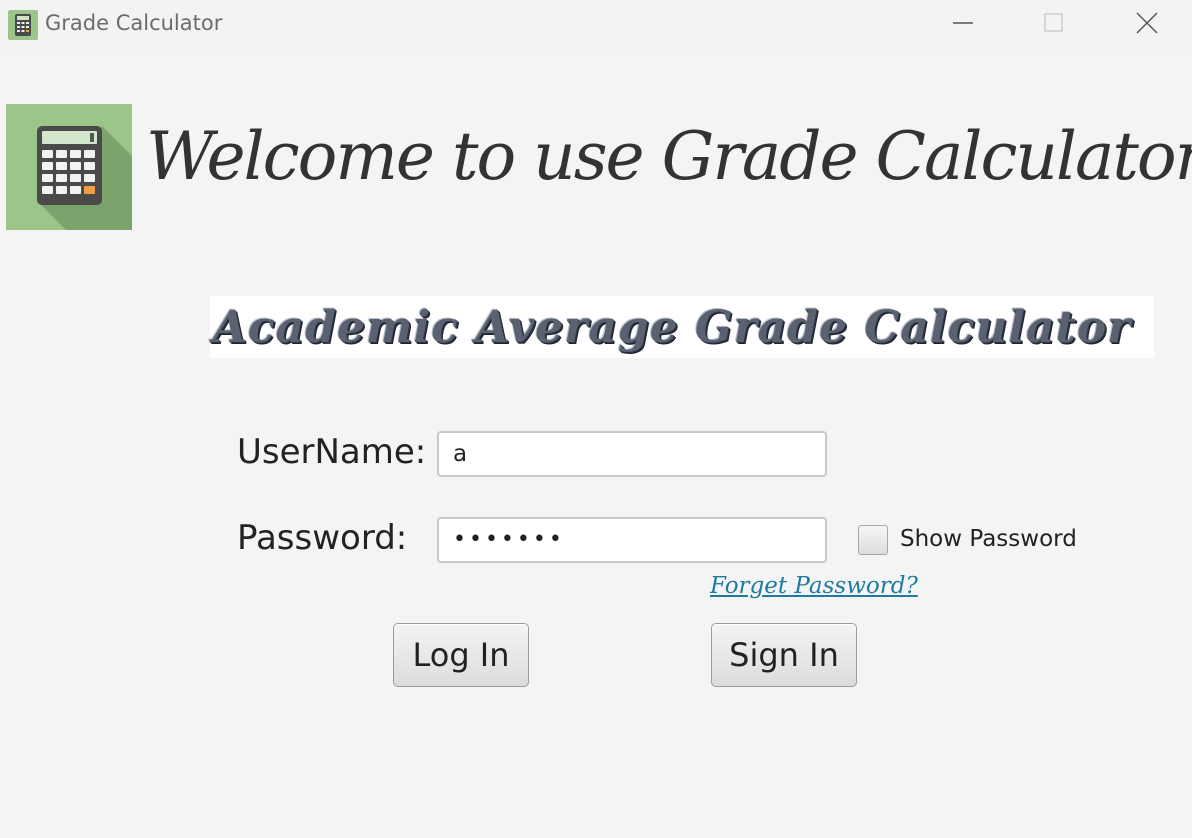 Image resolution: width=1192 pixels, height=838 pixels. I want to click on maximize-icon, so click(1053, 22).